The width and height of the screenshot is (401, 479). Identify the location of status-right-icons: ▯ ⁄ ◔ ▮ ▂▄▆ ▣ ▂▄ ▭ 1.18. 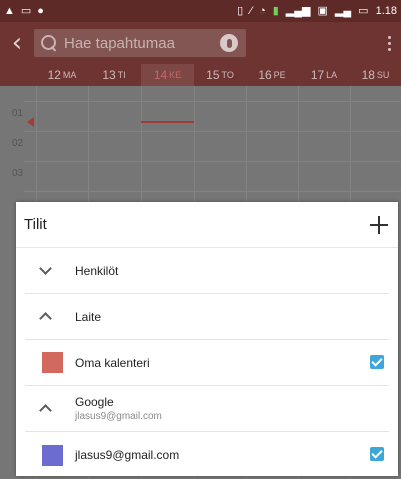
(317, 10).